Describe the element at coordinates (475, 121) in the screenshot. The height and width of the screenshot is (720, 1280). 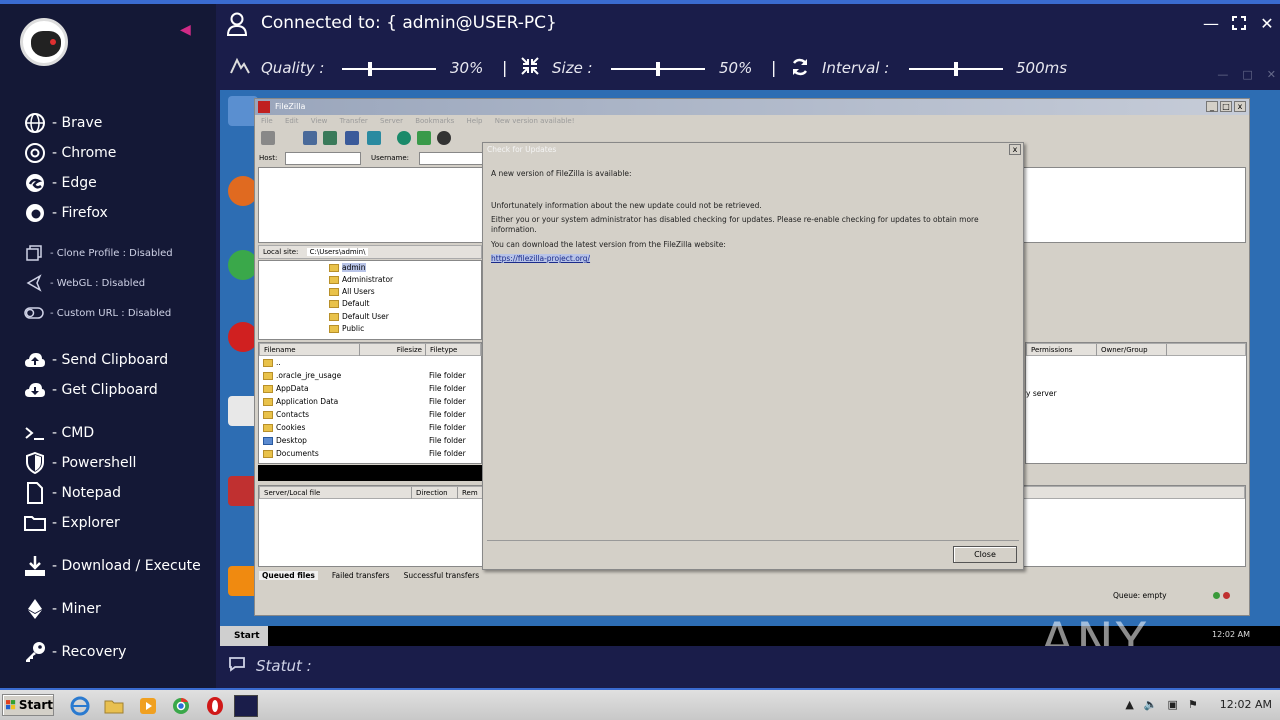
I see `menu-help: Help` at that location.